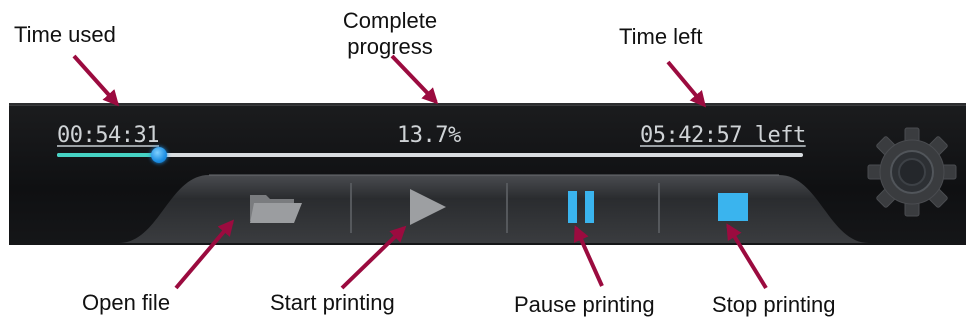  Describe the element at coordinates (332, 302) in the screenshot. I see `callout-start-printing: Start printing` at that location.